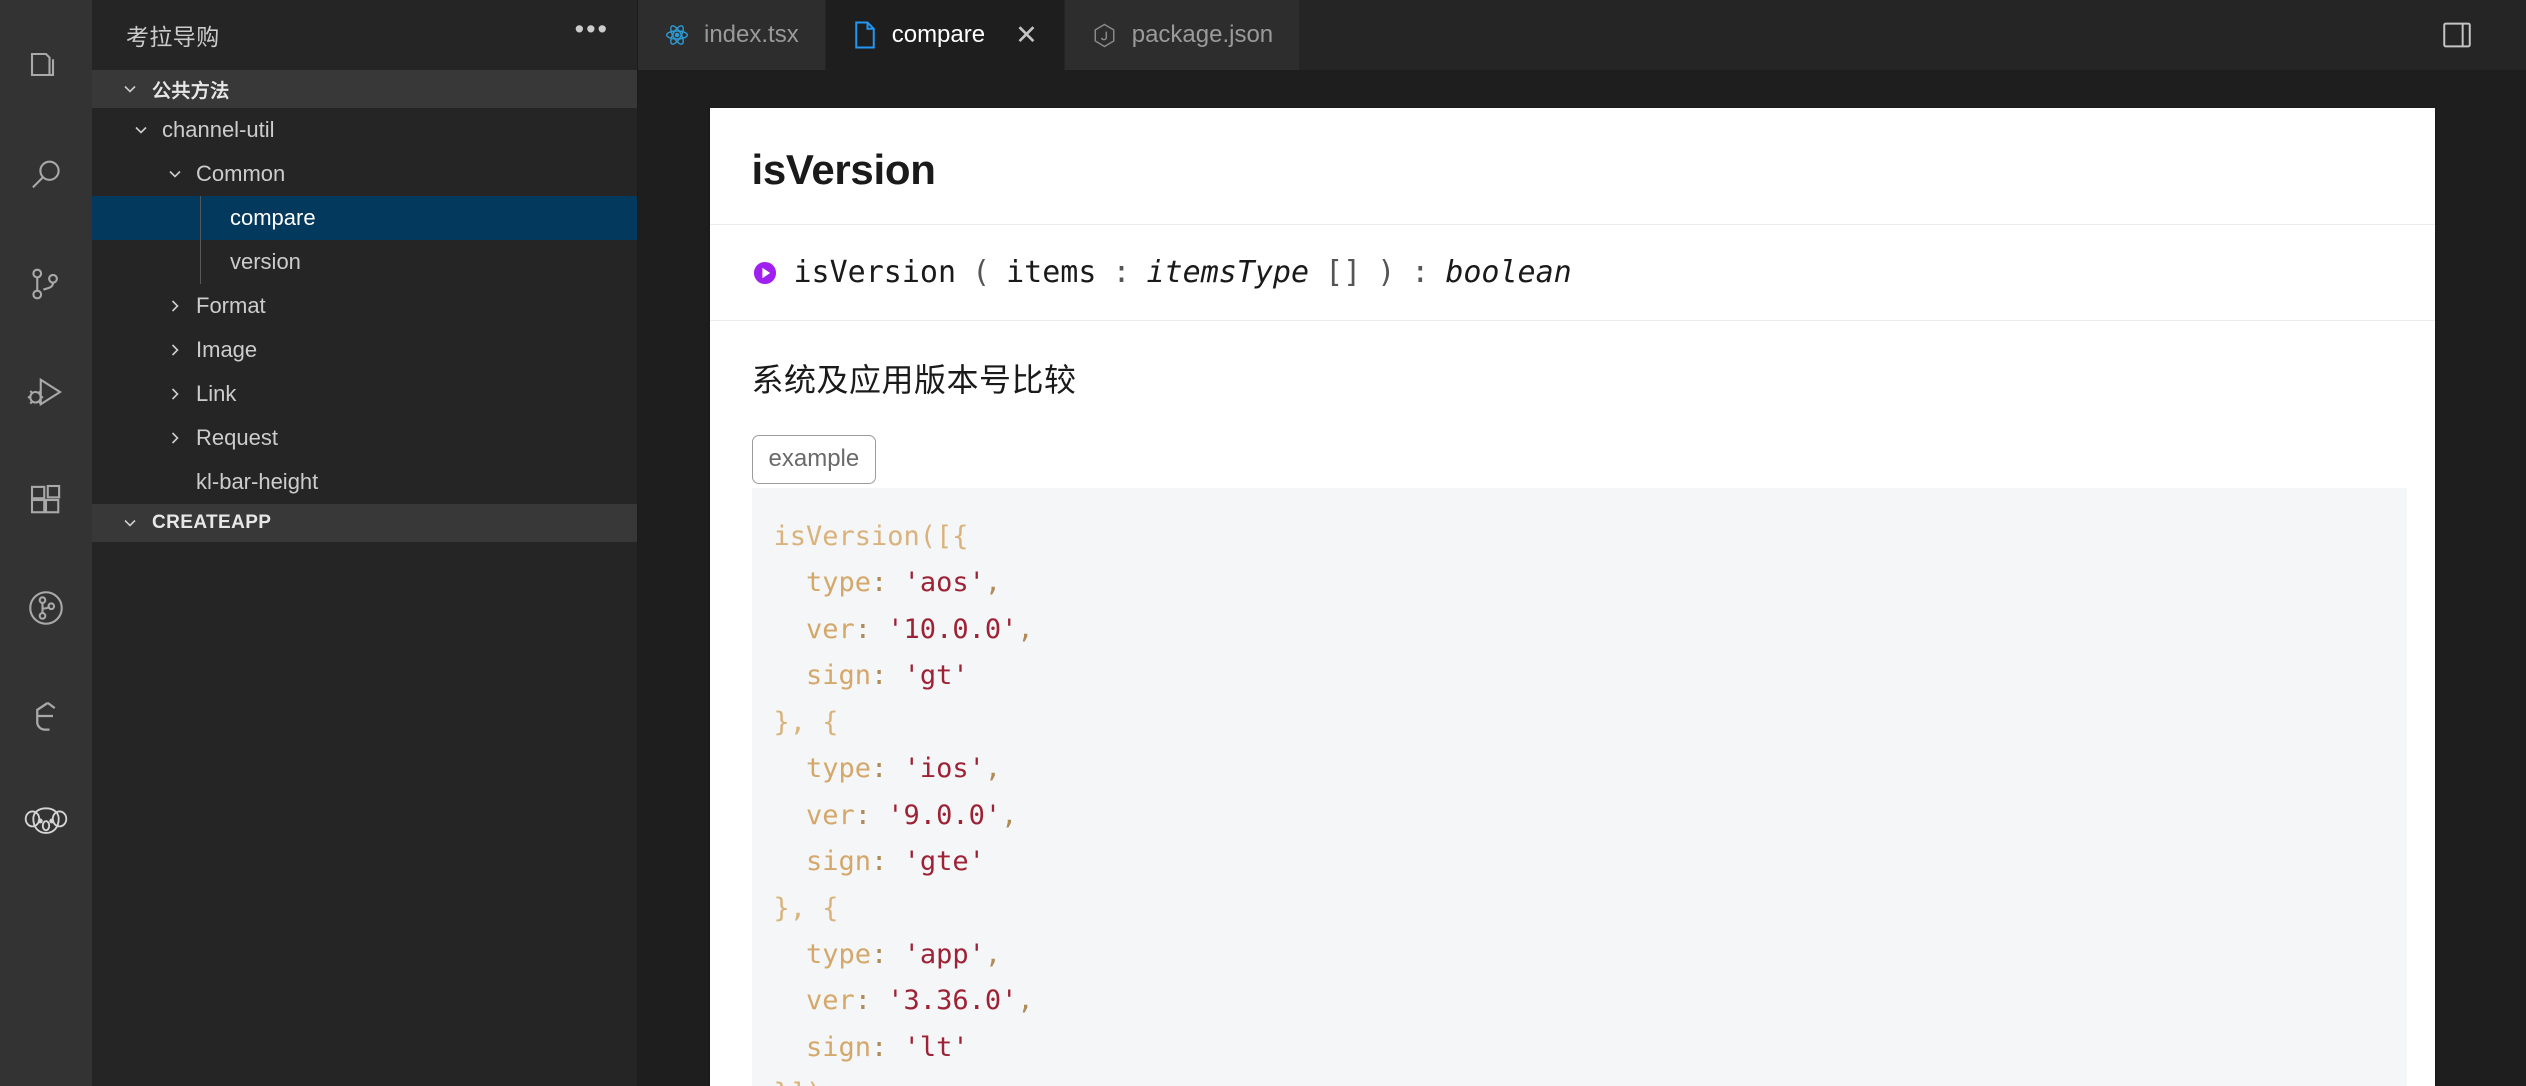  I want to click on example-badge: example, so click(814, 459).